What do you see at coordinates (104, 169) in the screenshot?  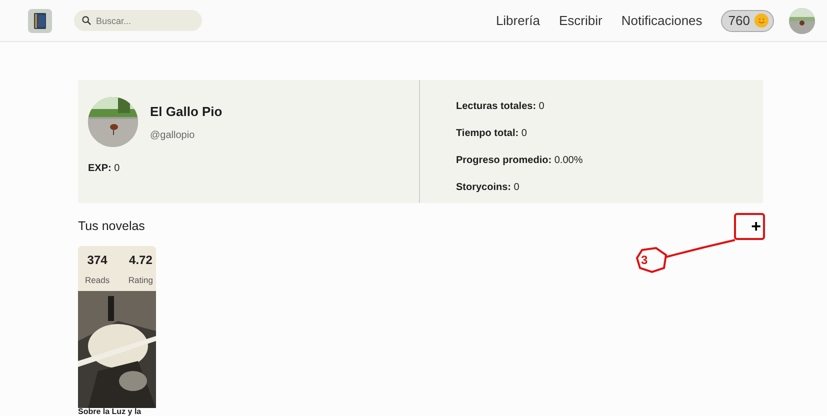 I see `exp-stat: EXP: 0` at bounding box center [104, 169].